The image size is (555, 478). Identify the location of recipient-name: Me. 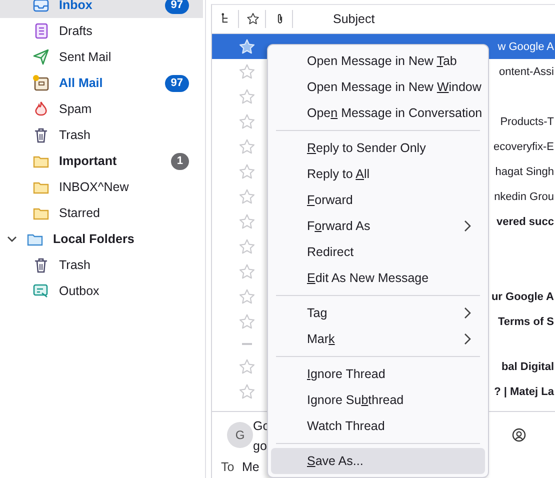
(251, 467).